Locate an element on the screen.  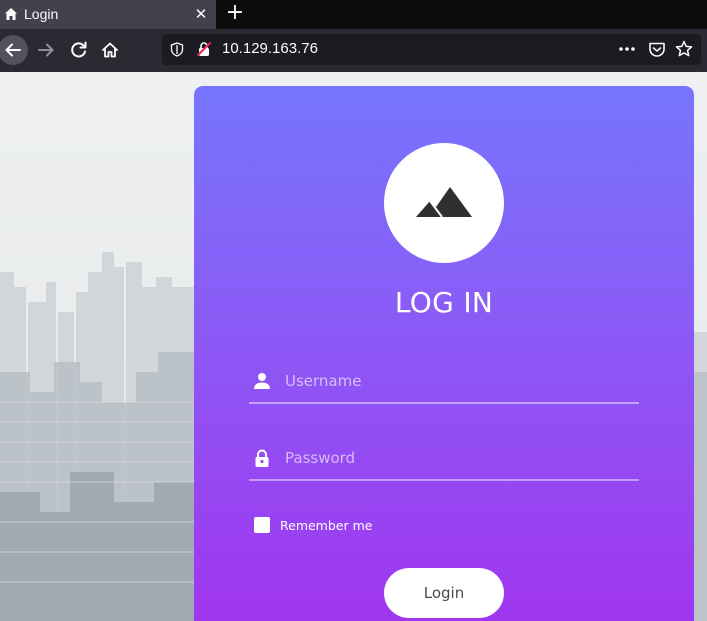
username-field-group is located at coordinates (444, 382).